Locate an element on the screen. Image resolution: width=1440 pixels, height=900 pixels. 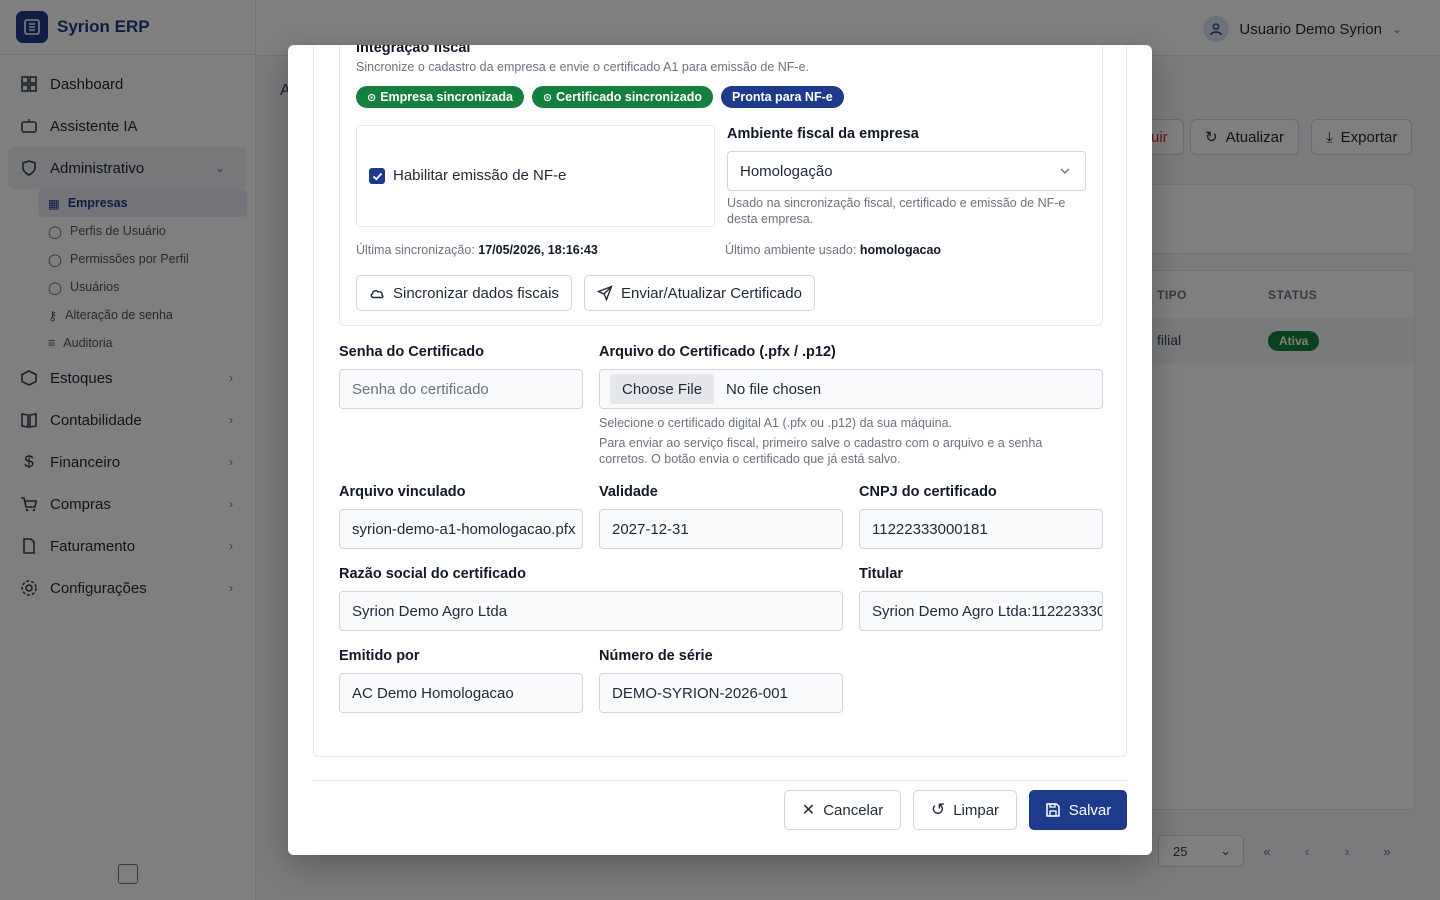
validity-label: Validade is located at coordinates (628, 492).